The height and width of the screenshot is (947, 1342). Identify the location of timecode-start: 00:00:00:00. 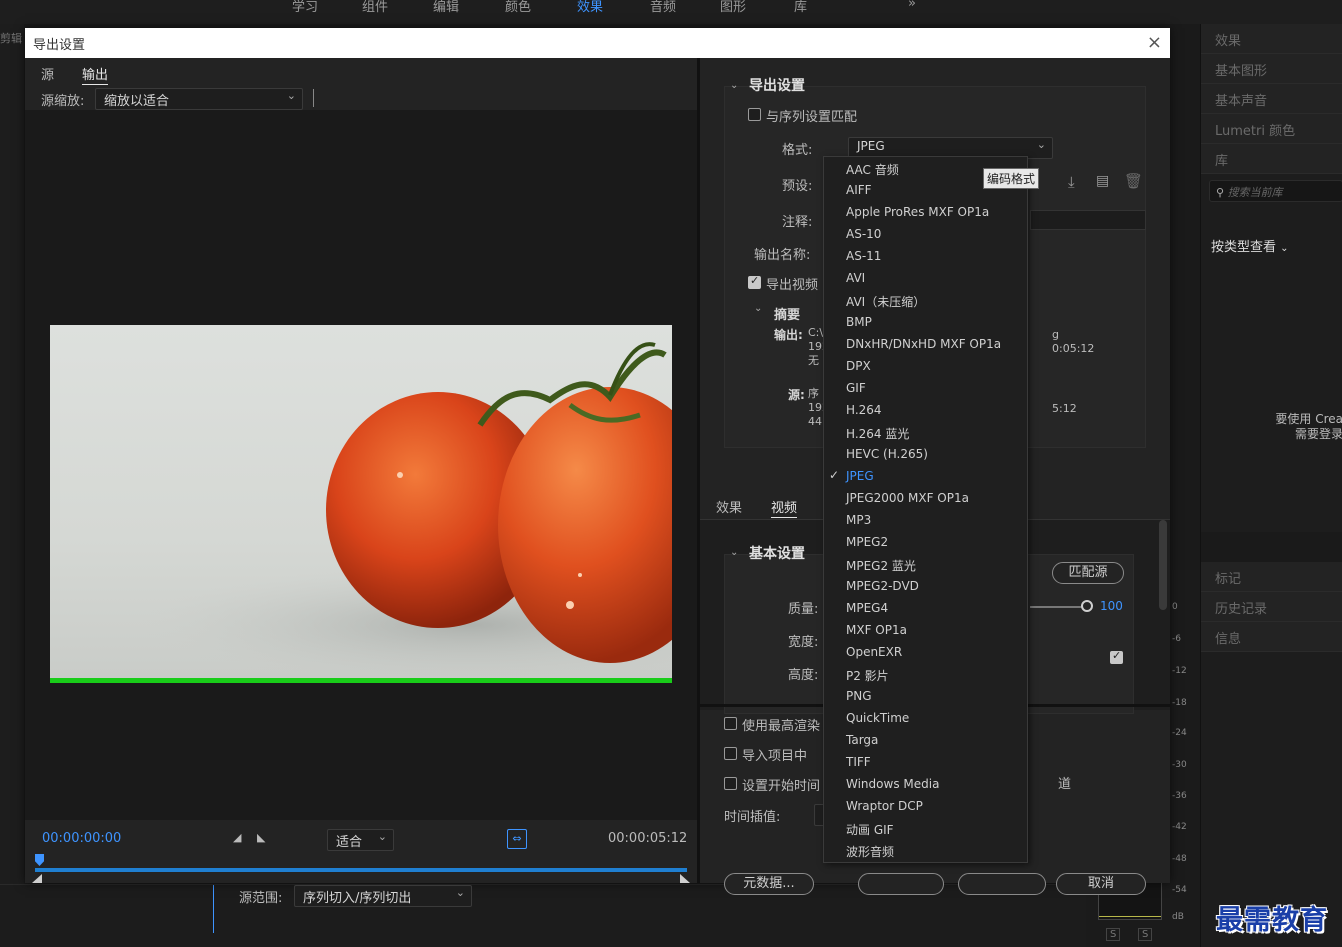
(81, 838).